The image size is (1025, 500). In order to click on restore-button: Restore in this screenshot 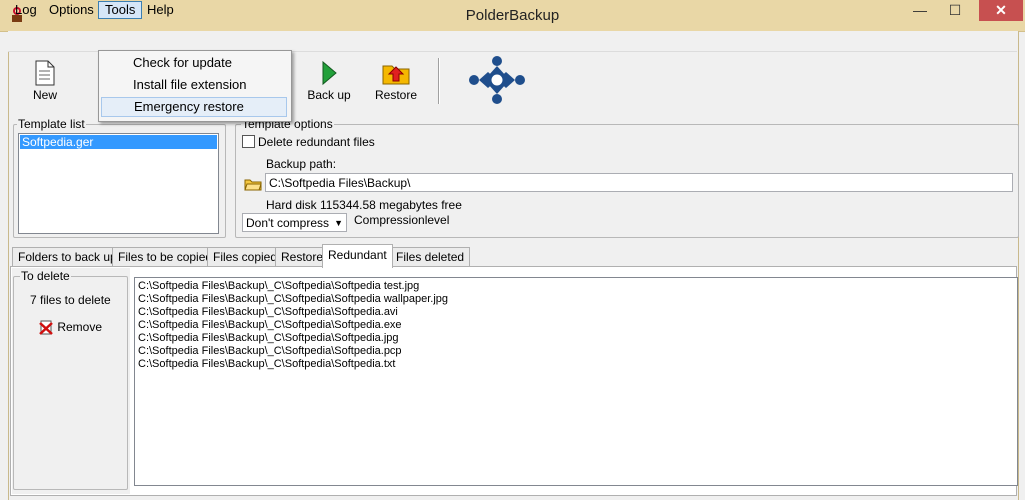, I will do `click(396, 82)`.